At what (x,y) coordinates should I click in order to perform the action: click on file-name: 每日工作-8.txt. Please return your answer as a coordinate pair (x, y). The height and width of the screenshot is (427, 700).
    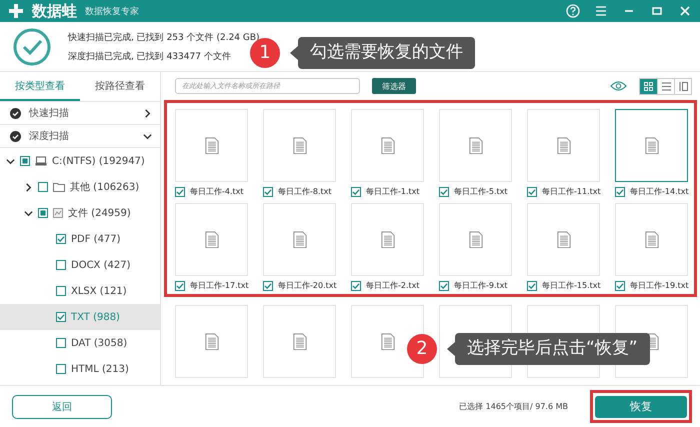
    Looking at the image, I should click on (305, 191).